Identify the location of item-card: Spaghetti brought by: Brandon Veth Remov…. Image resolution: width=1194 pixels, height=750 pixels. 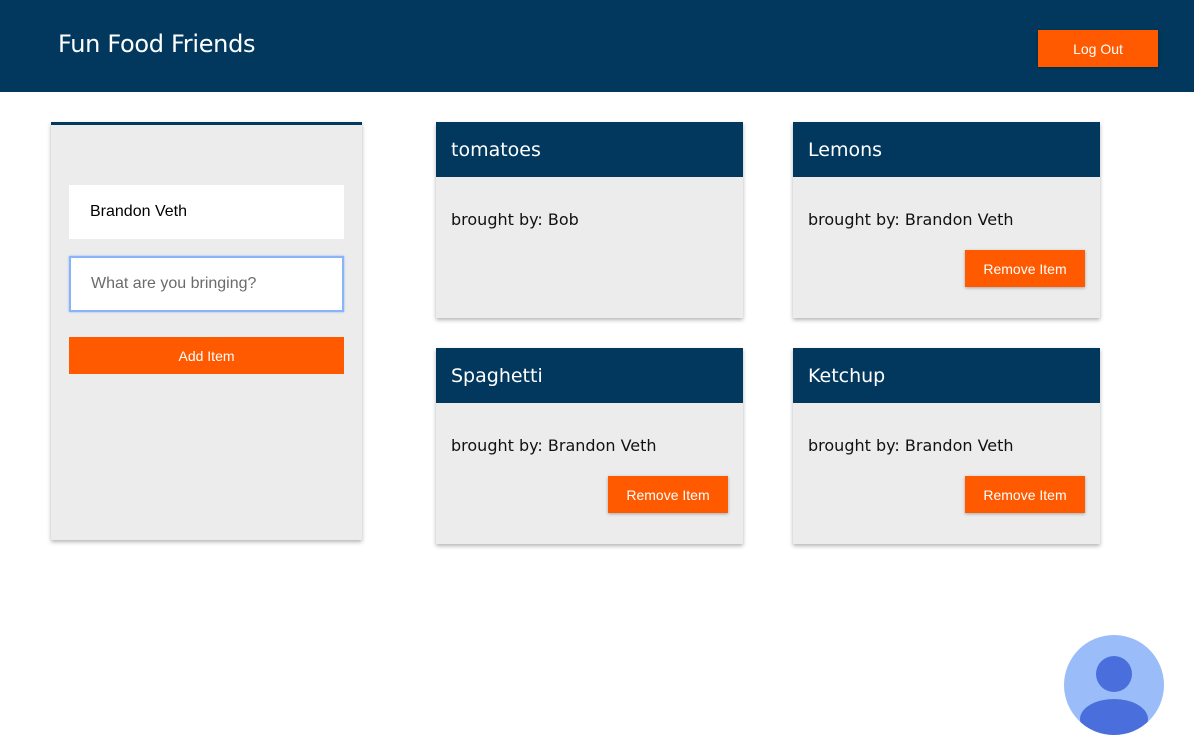
(589, 446).